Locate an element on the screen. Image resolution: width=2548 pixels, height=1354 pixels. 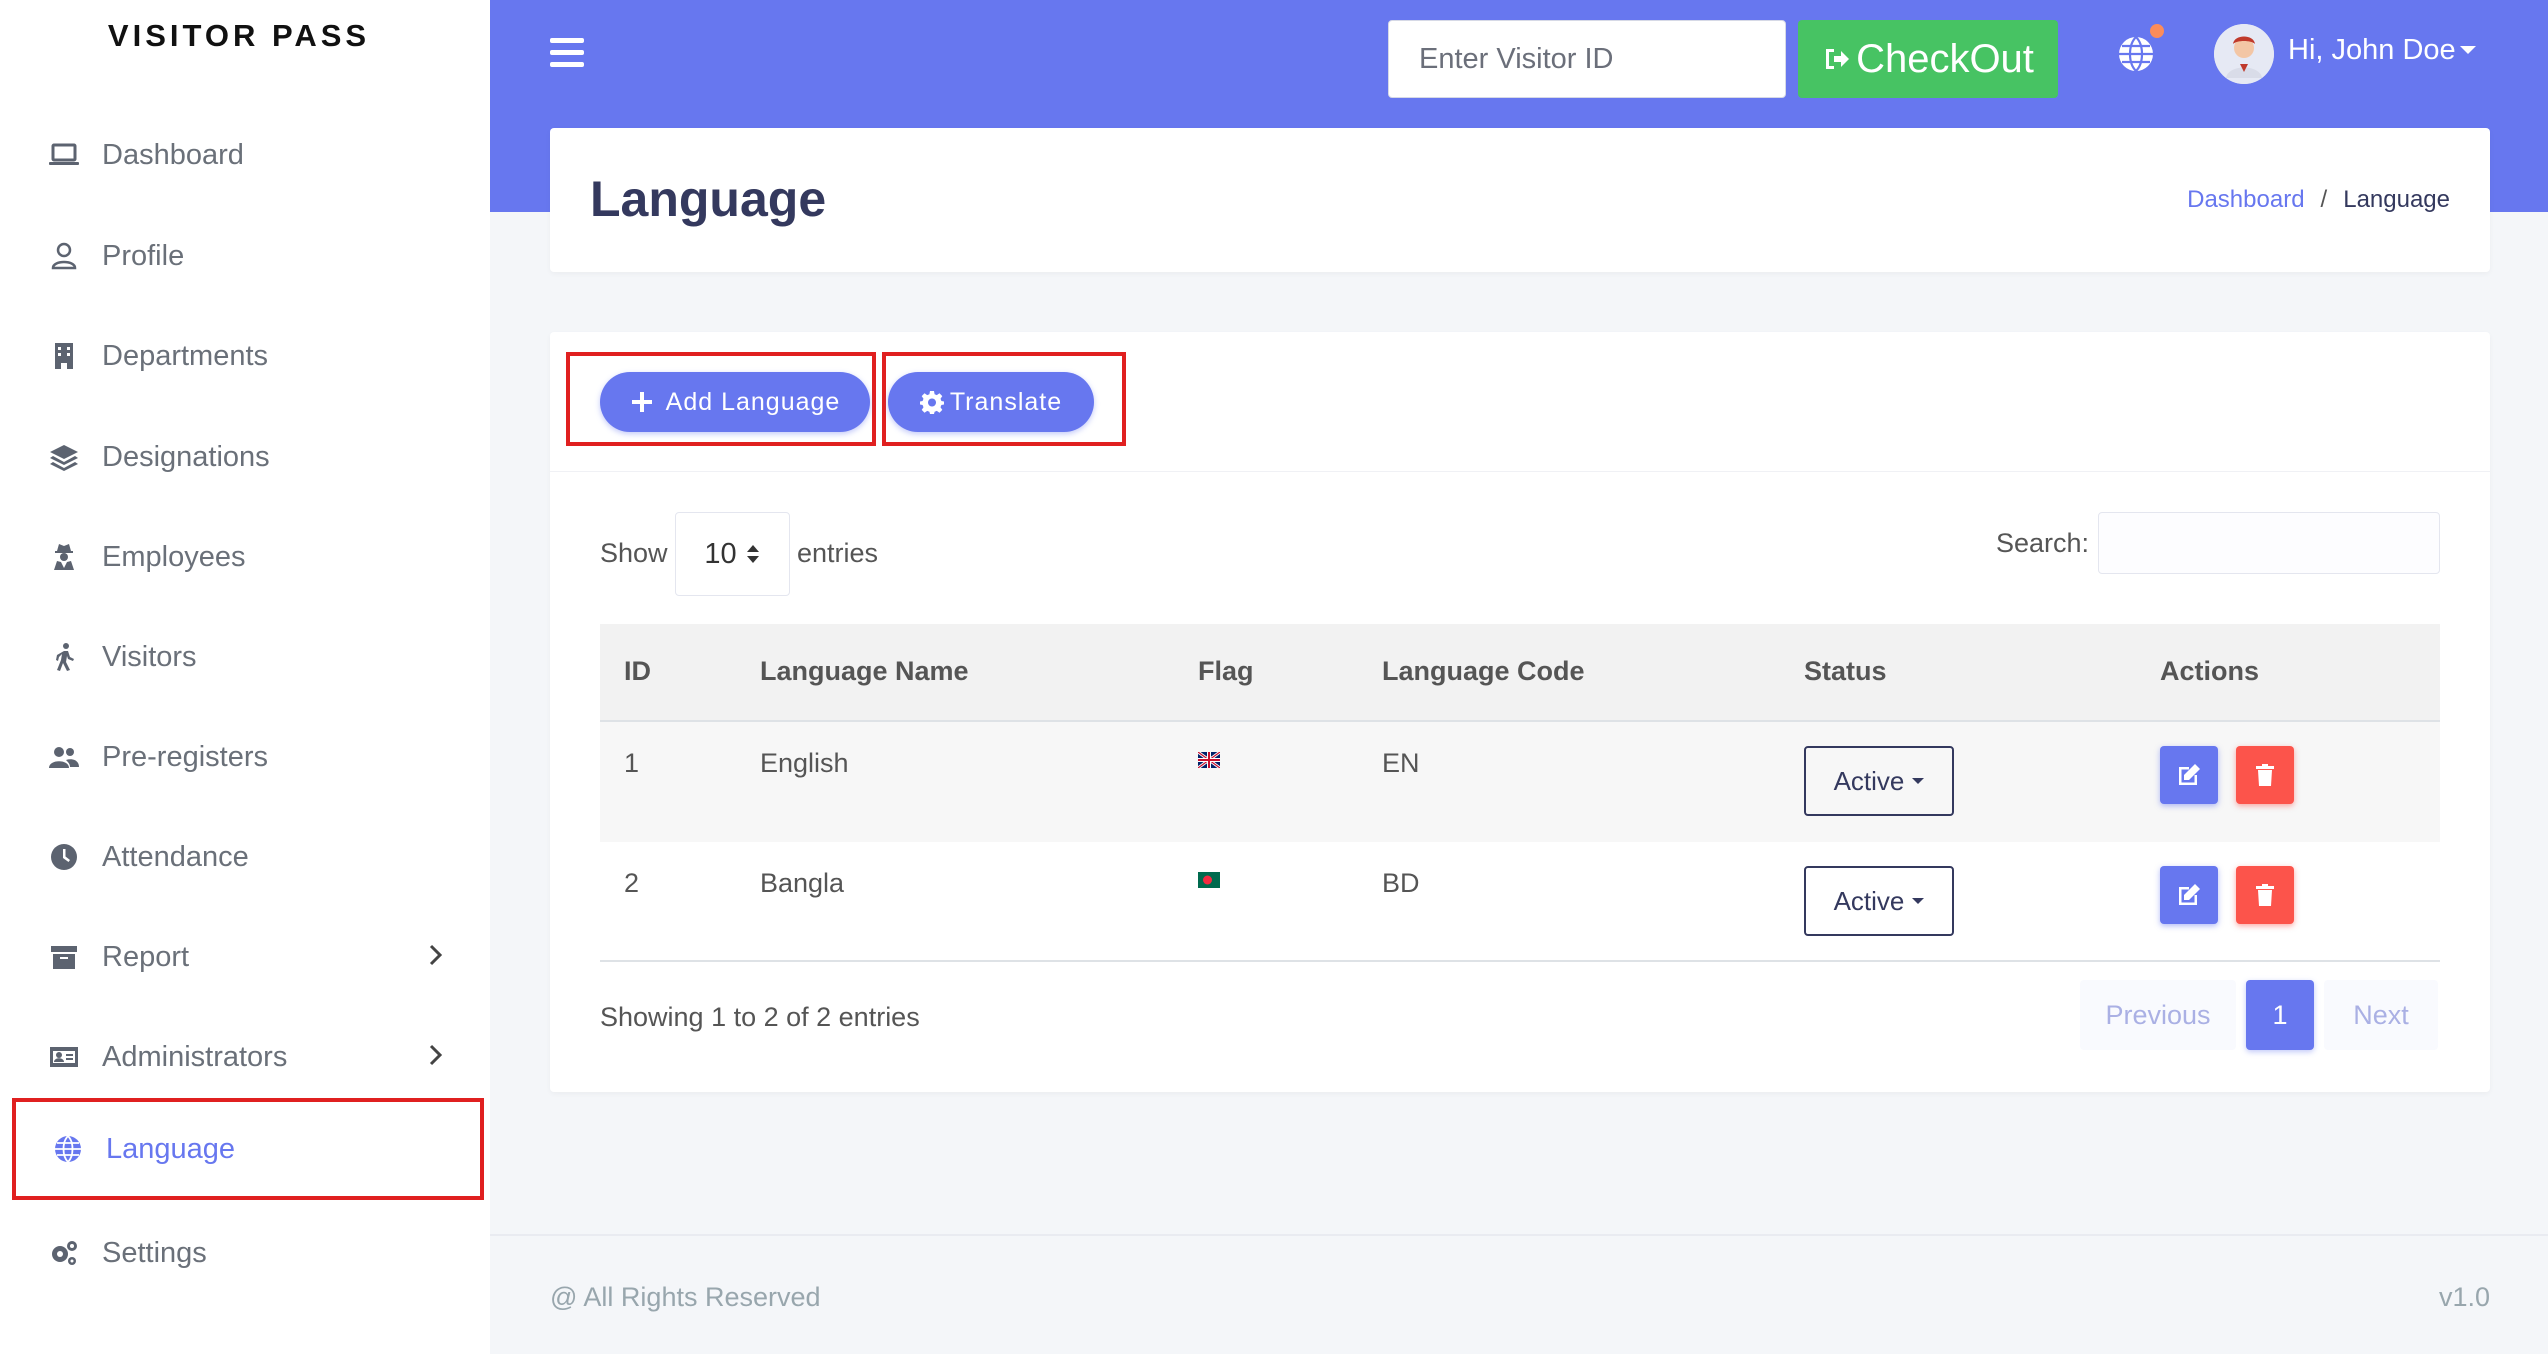
notification-dot is located at coordinates (2157, 31).